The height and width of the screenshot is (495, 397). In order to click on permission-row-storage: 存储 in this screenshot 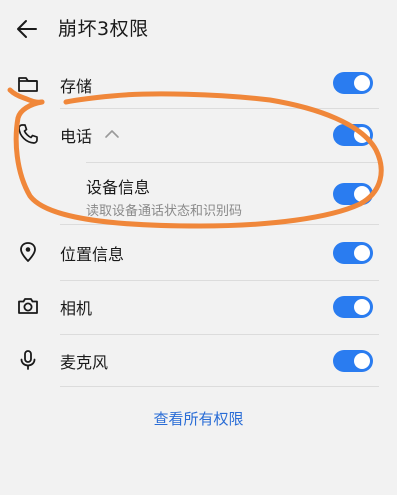, I will do `click(198, 86)`.